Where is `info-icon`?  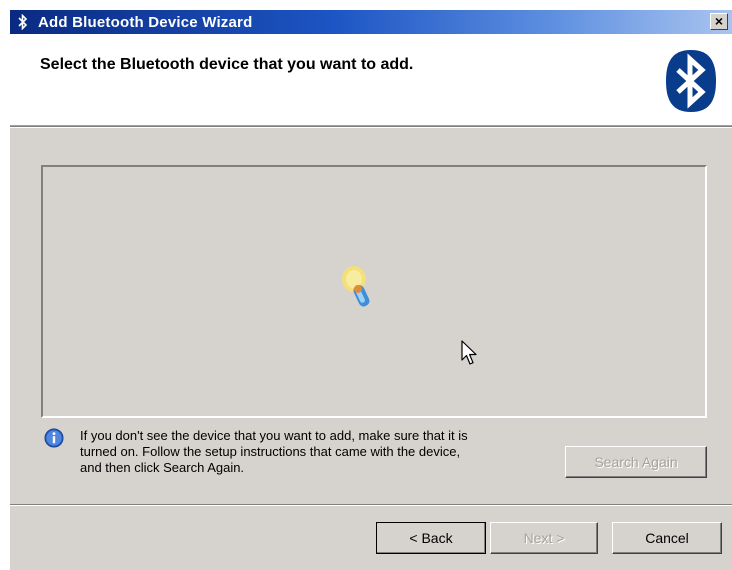 info-icon is located at coordinates (54, 438).